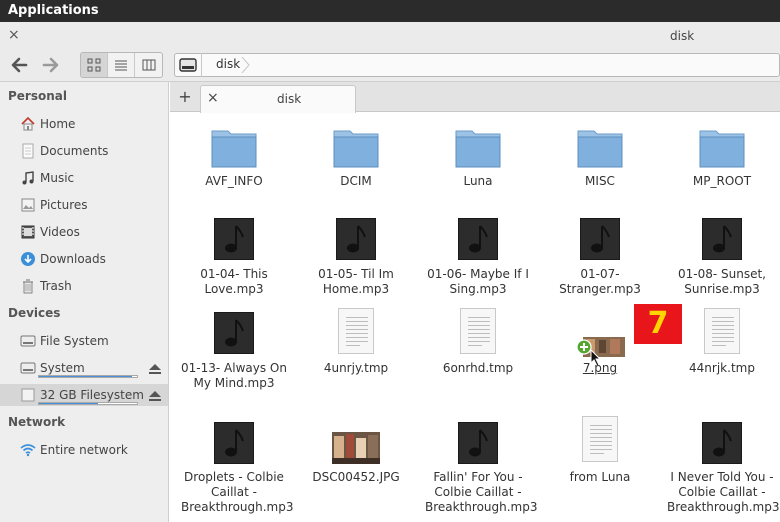  I want to click on breadcrumb-separator-icon, so click(245, 65).